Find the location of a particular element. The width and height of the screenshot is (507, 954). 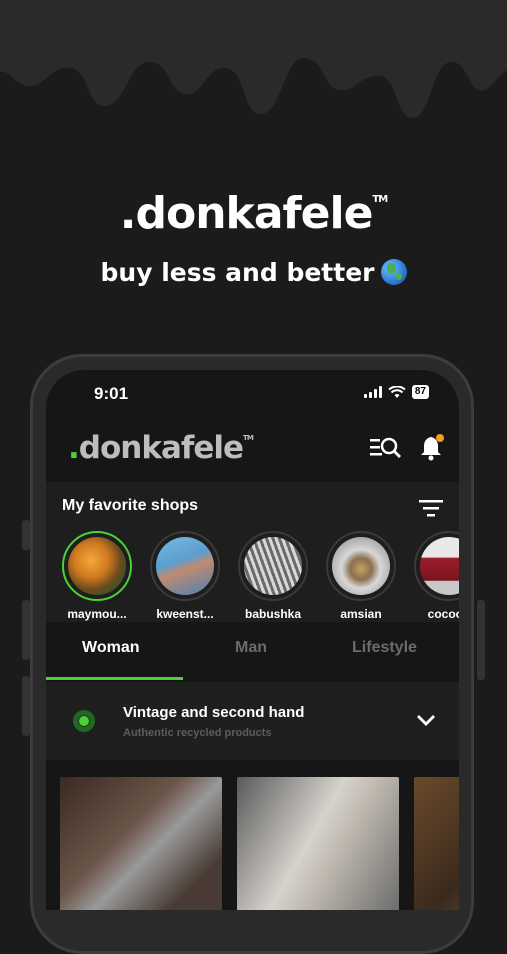

shop-name: cocooo is located at coordinates (443, 614).